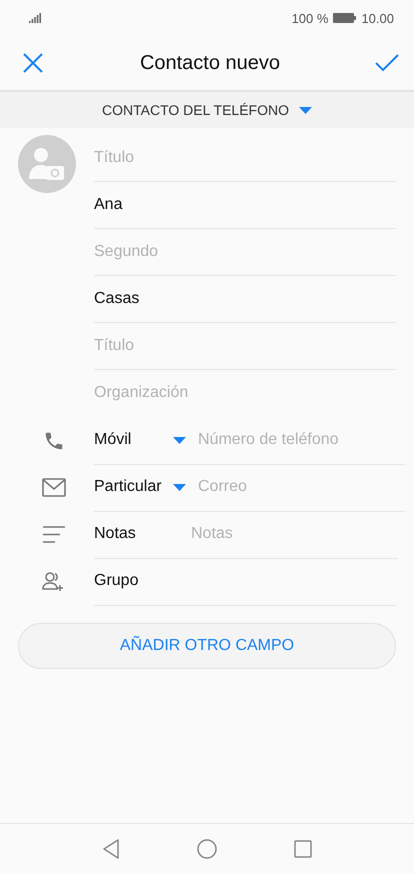  Describe the element at coordinates (301, 487) in the screenshot. I see `input-field: Correo` at that location.